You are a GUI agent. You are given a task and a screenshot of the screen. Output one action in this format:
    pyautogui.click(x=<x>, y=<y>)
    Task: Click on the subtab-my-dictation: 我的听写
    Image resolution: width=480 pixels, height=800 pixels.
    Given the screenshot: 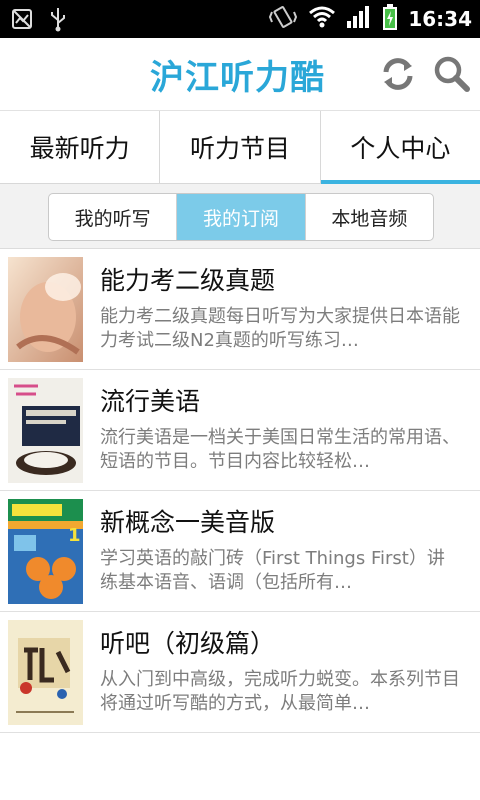 What is the action you would take?
    pyautogui.click(x=113, y=217)
    